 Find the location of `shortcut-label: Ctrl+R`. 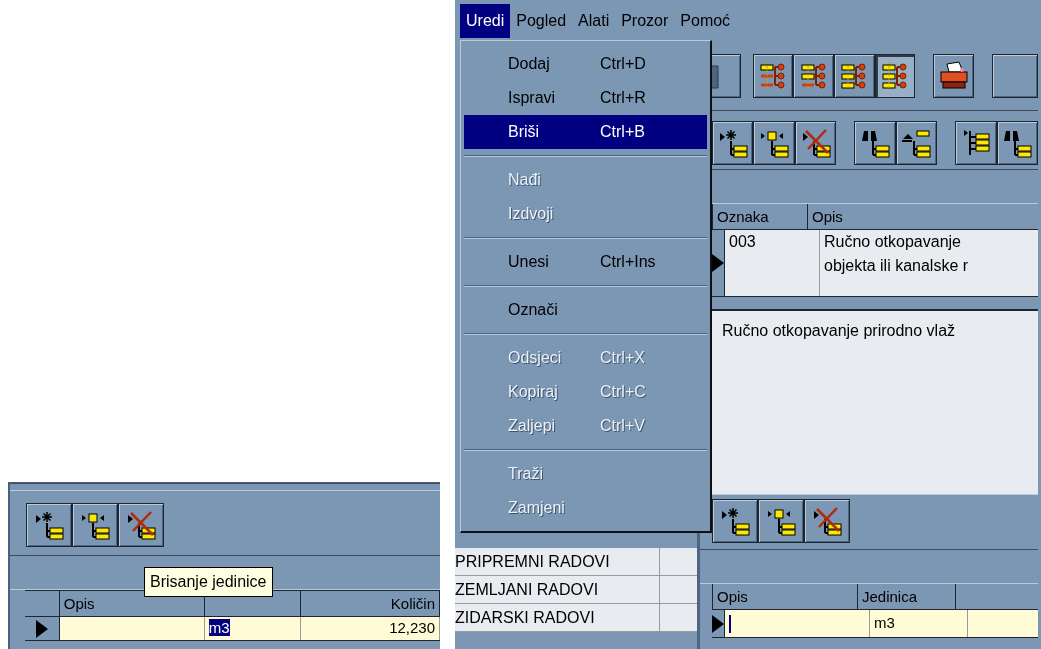

shortcut-label: Ctrl+R is located at coordinates (623, 98).